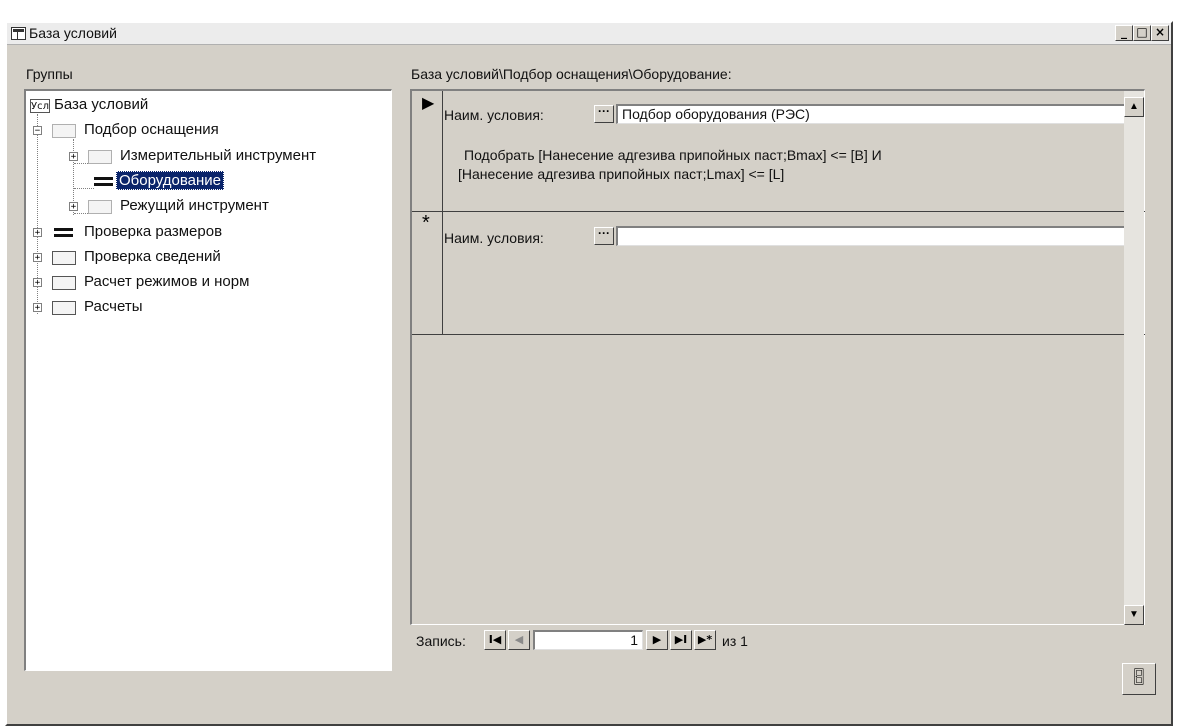  I want to click on next-record-button: ▶, so click(657, 640).